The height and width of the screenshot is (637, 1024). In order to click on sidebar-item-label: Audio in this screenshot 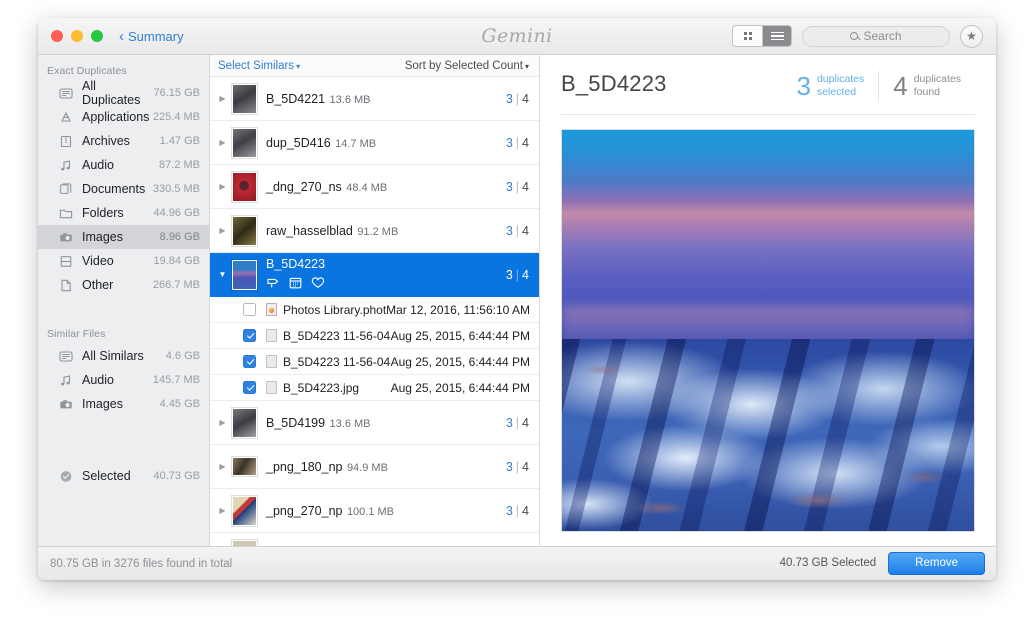, I will do `click(98, 165)`.